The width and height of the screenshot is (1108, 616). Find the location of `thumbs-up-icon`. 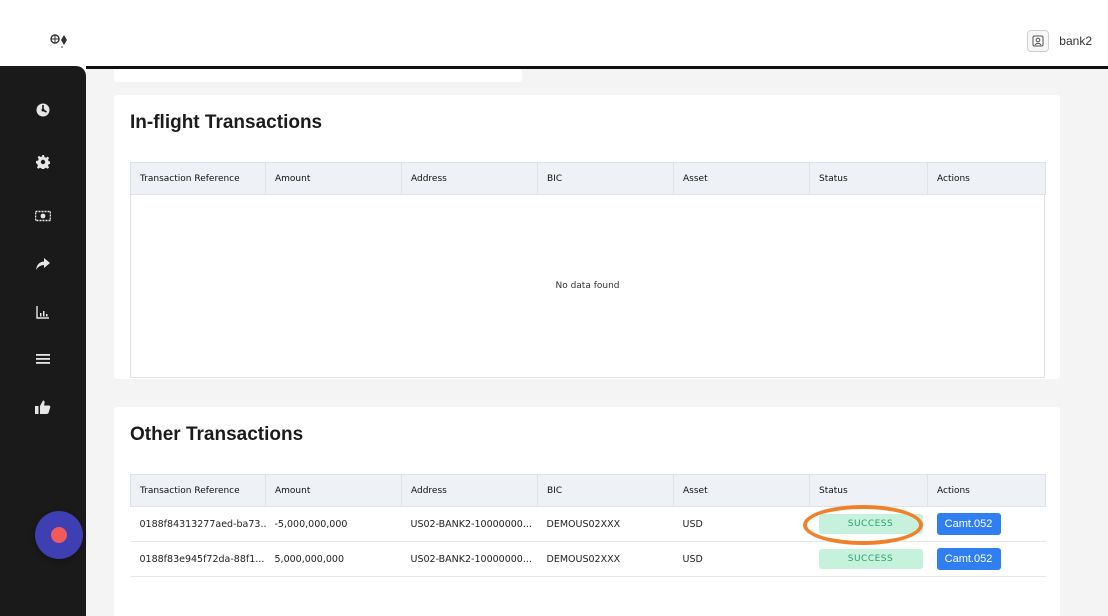

thumbs-up-icon is located at coordinates (43, 407).